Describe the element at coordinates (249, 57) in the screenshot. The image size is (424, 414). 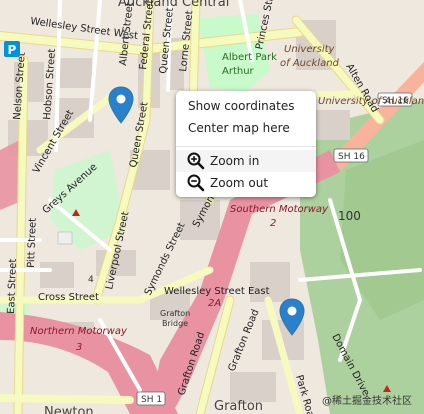
I see `label-albert-park: Albert Park` at that location.